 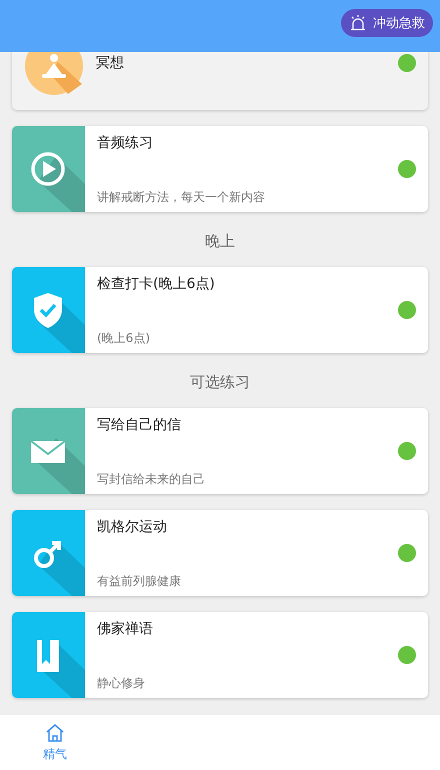 What do you see at coordinates (220, 310) in the screenshot?
I see `exercise-card: 检查打卡(晚上6点) (晚上6点)` at bounding box center [220, 310].